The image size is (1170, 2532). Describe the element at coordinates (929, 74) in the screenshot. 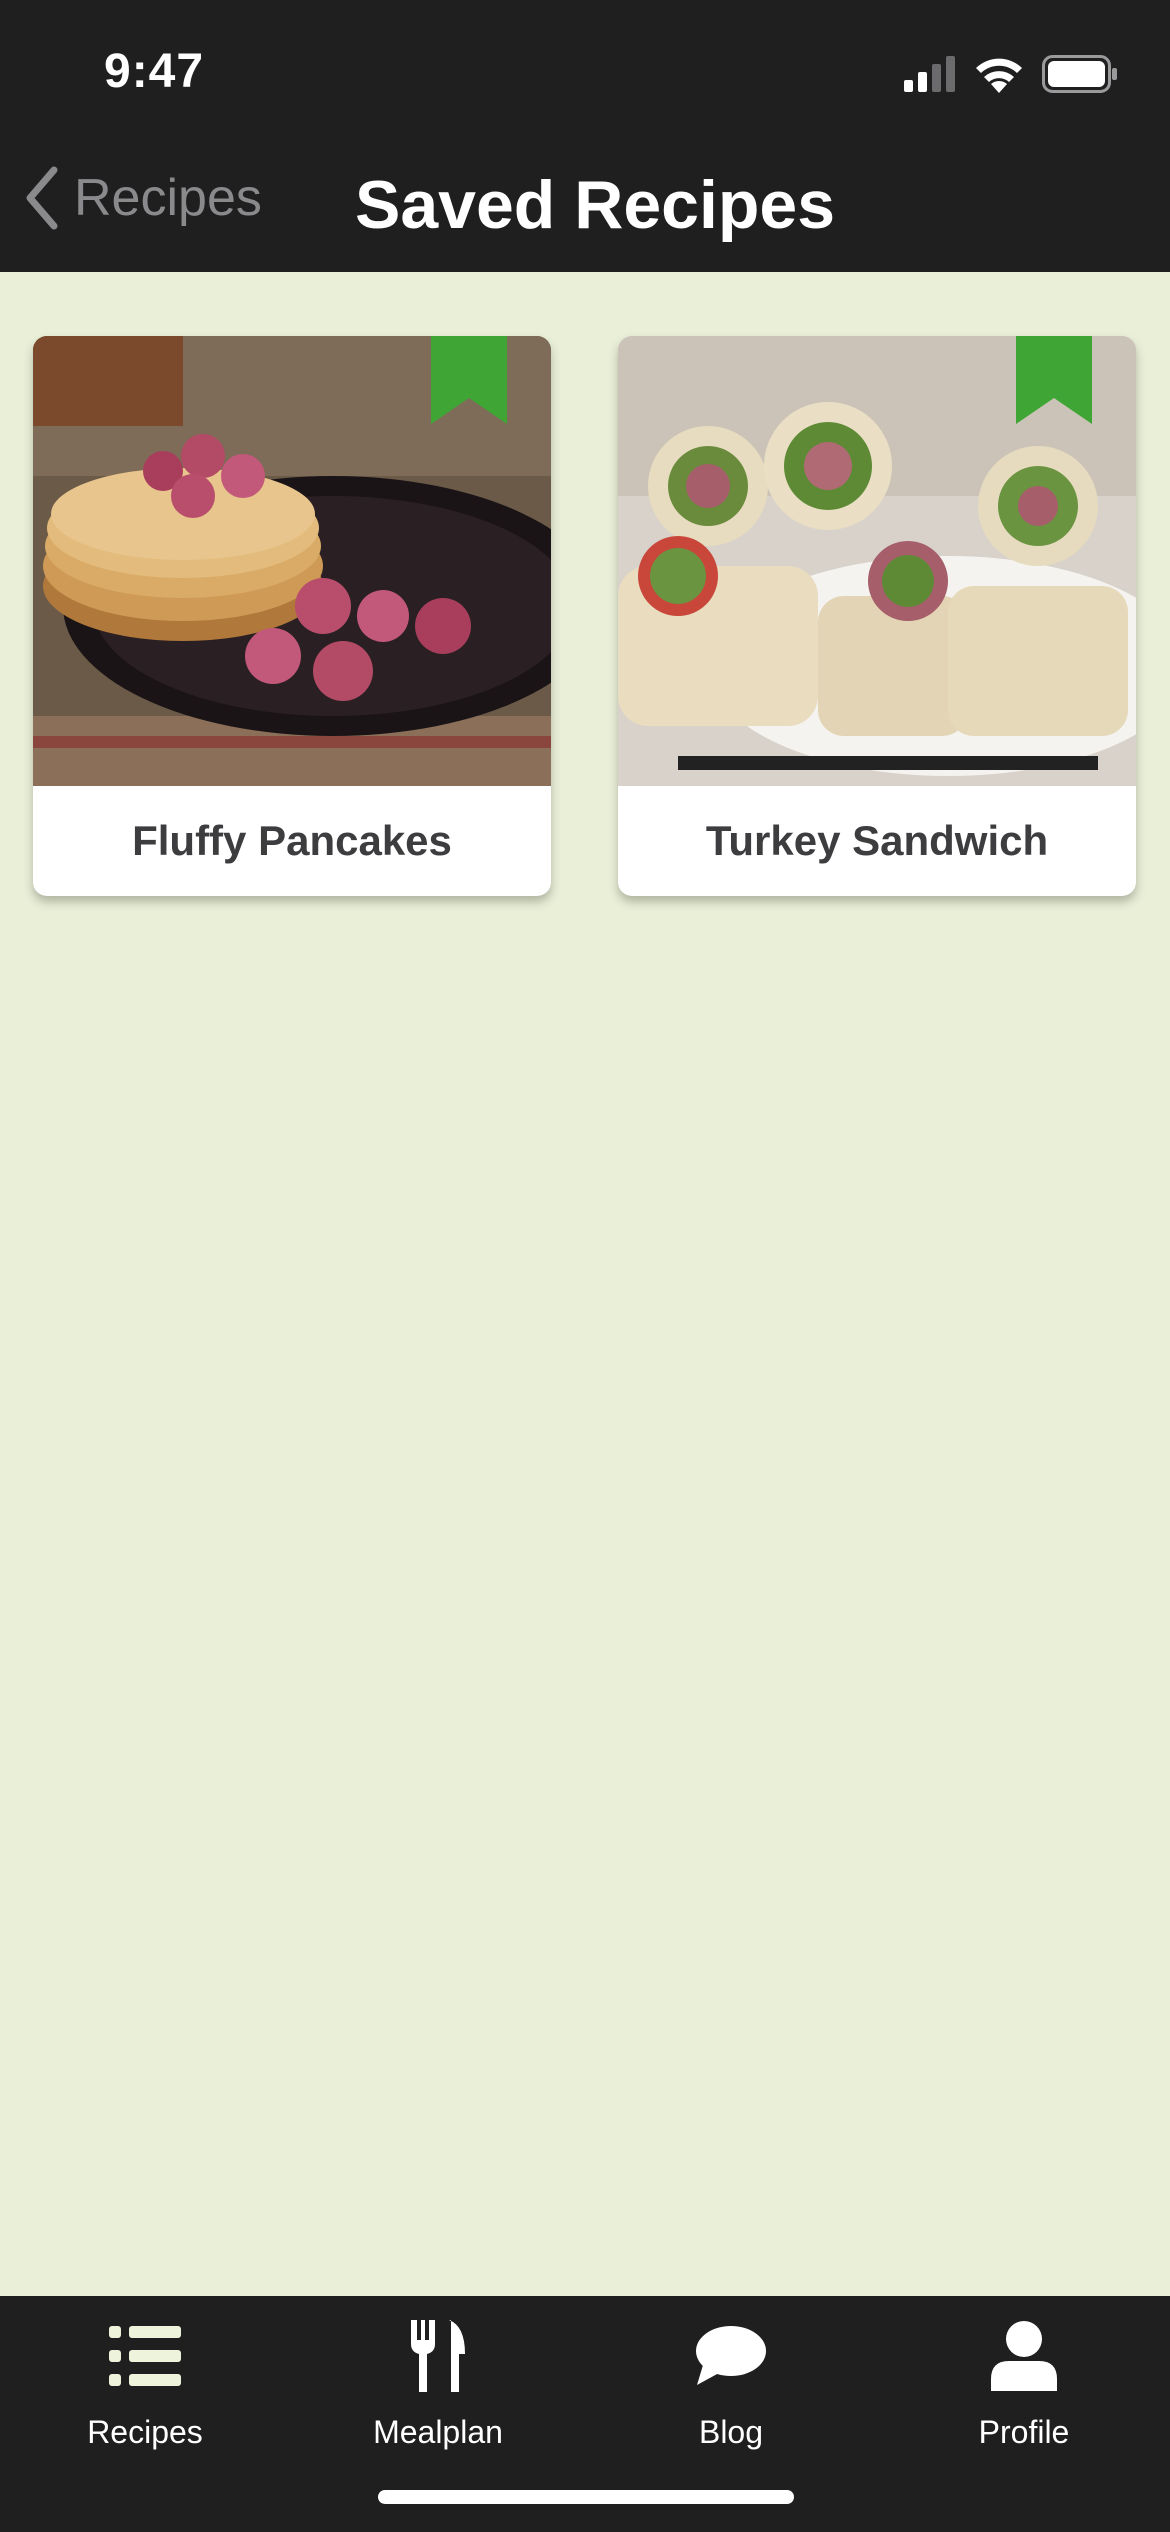

I see `signal-icon` at that location.